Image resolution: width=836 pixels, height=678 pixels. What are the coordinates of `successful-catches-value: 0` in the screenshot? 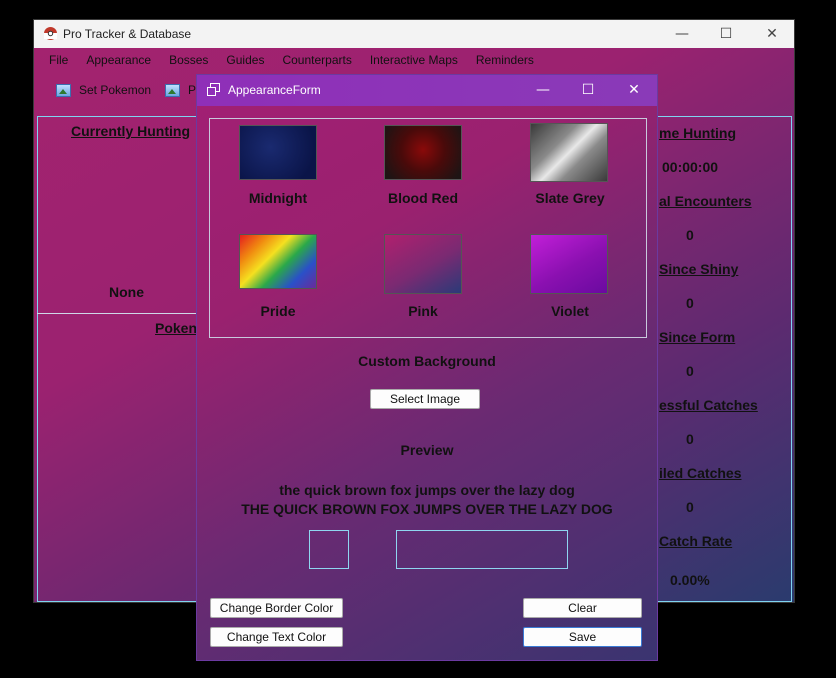 It's located at (690, 439).